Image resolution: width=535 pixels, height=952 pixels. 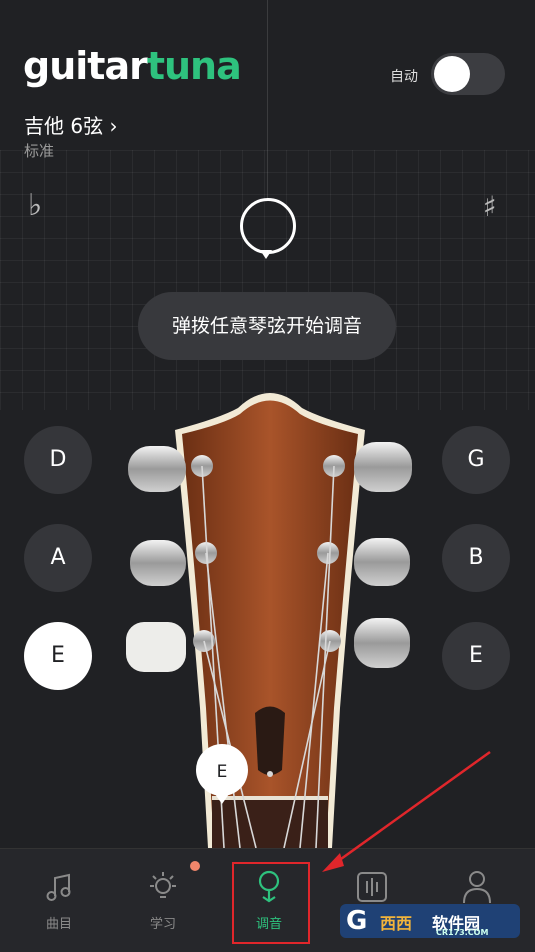 What do you see at coordinates (267, 326) in the screenshot?
I see `pluck-string-hint: 弹拨任意琴弦开始调音` at bounding box center [267, 326].